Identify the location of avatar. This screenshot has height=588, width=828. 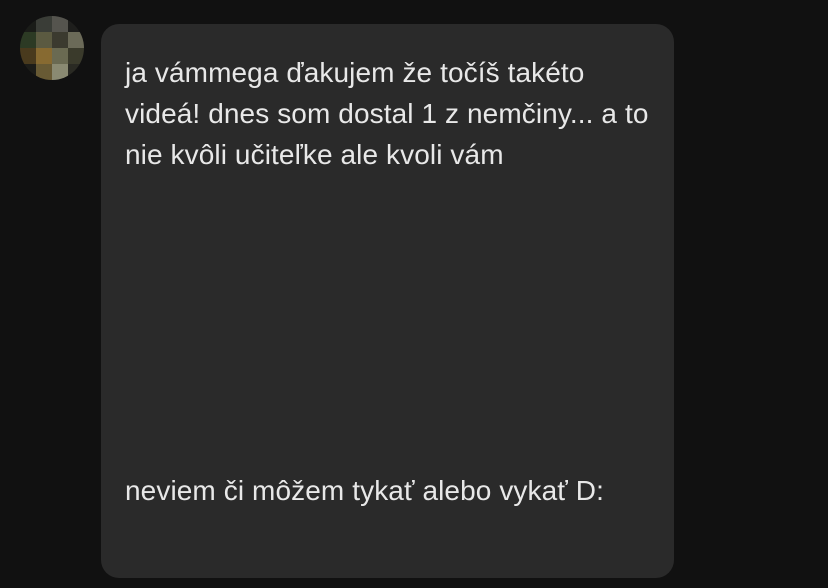
(52, 48).